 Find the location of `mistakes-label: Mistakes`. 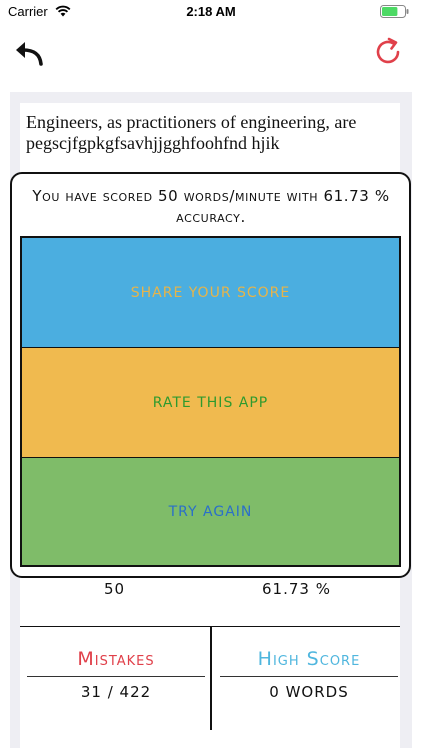

mistakes-label: Mistakes is located at coordinates (116, 659).